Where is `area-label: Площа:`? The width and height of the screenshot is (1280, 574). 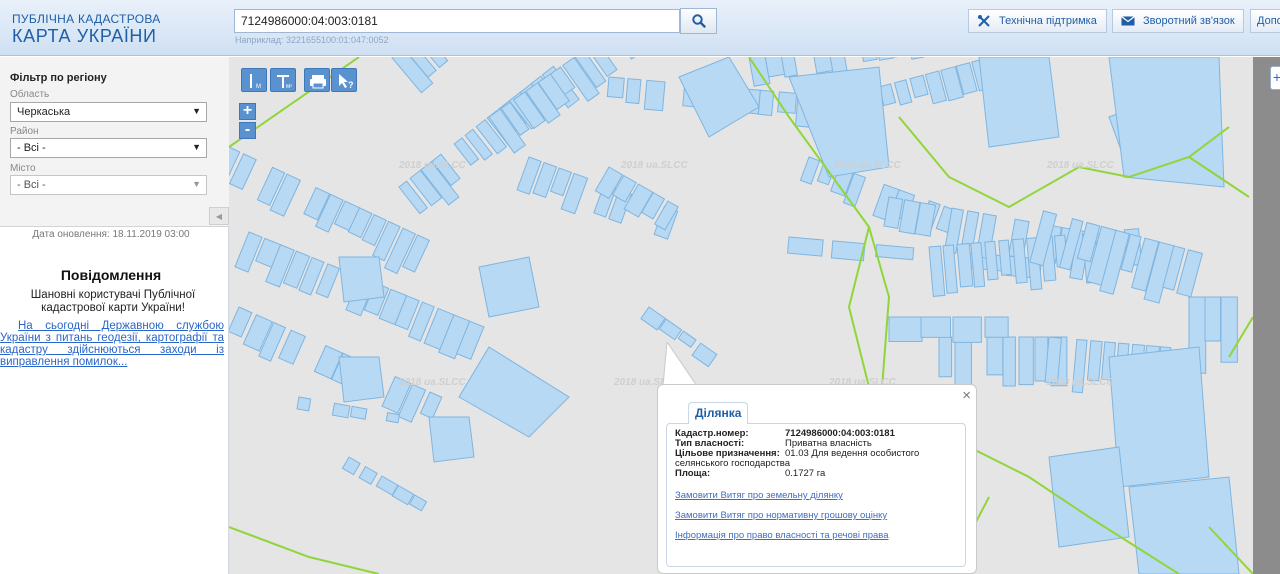 area-label: Площа: is located at coordinates (693, 473).